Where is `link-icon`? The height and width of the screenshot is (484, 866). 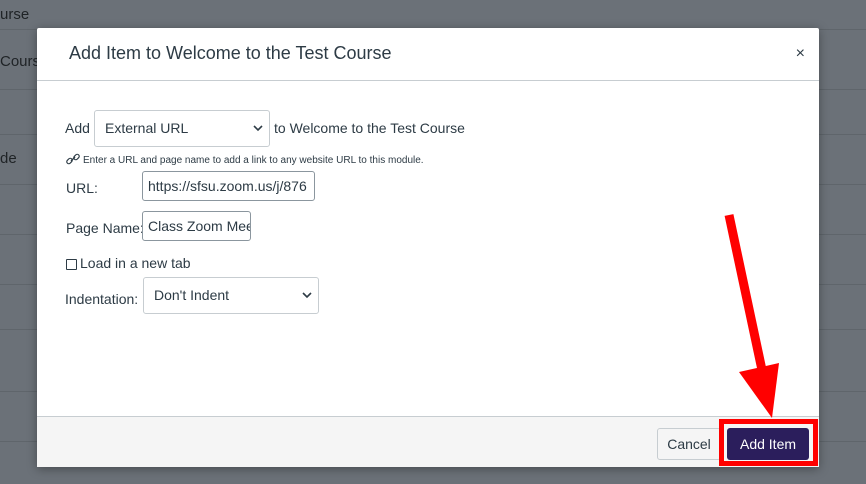 link-icon is located at coordinates (73, 159).